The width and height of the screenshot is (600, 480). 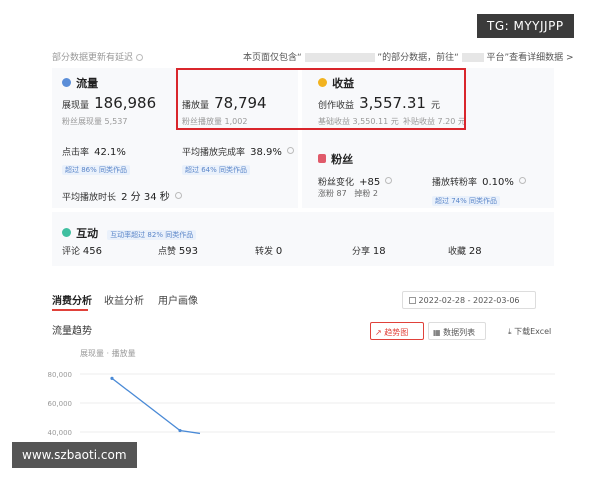 I want to click on share2-label: 分享, so click(x=361, y=252).